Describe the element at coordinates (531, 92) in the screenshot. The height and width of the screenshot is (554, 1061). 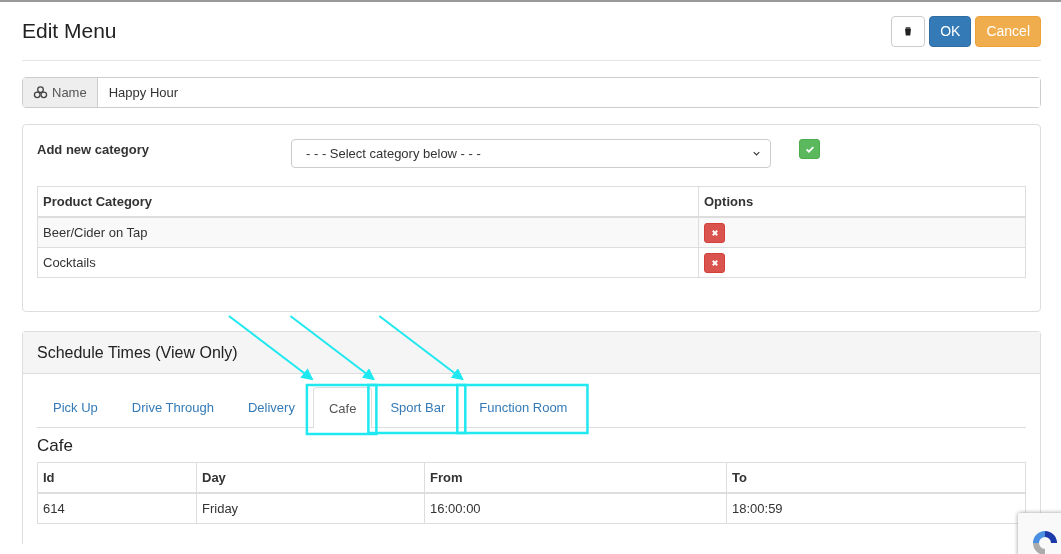
I see `name-field: Name Happy Hour` at that location.